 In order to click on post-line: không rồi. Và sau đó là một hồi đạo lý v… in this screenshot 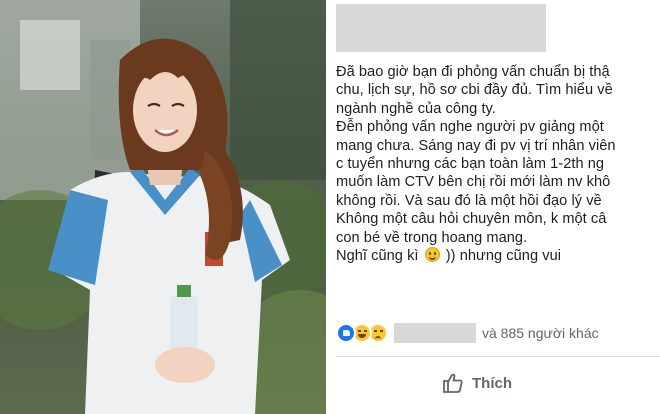, I will do `click(469, 200)`.